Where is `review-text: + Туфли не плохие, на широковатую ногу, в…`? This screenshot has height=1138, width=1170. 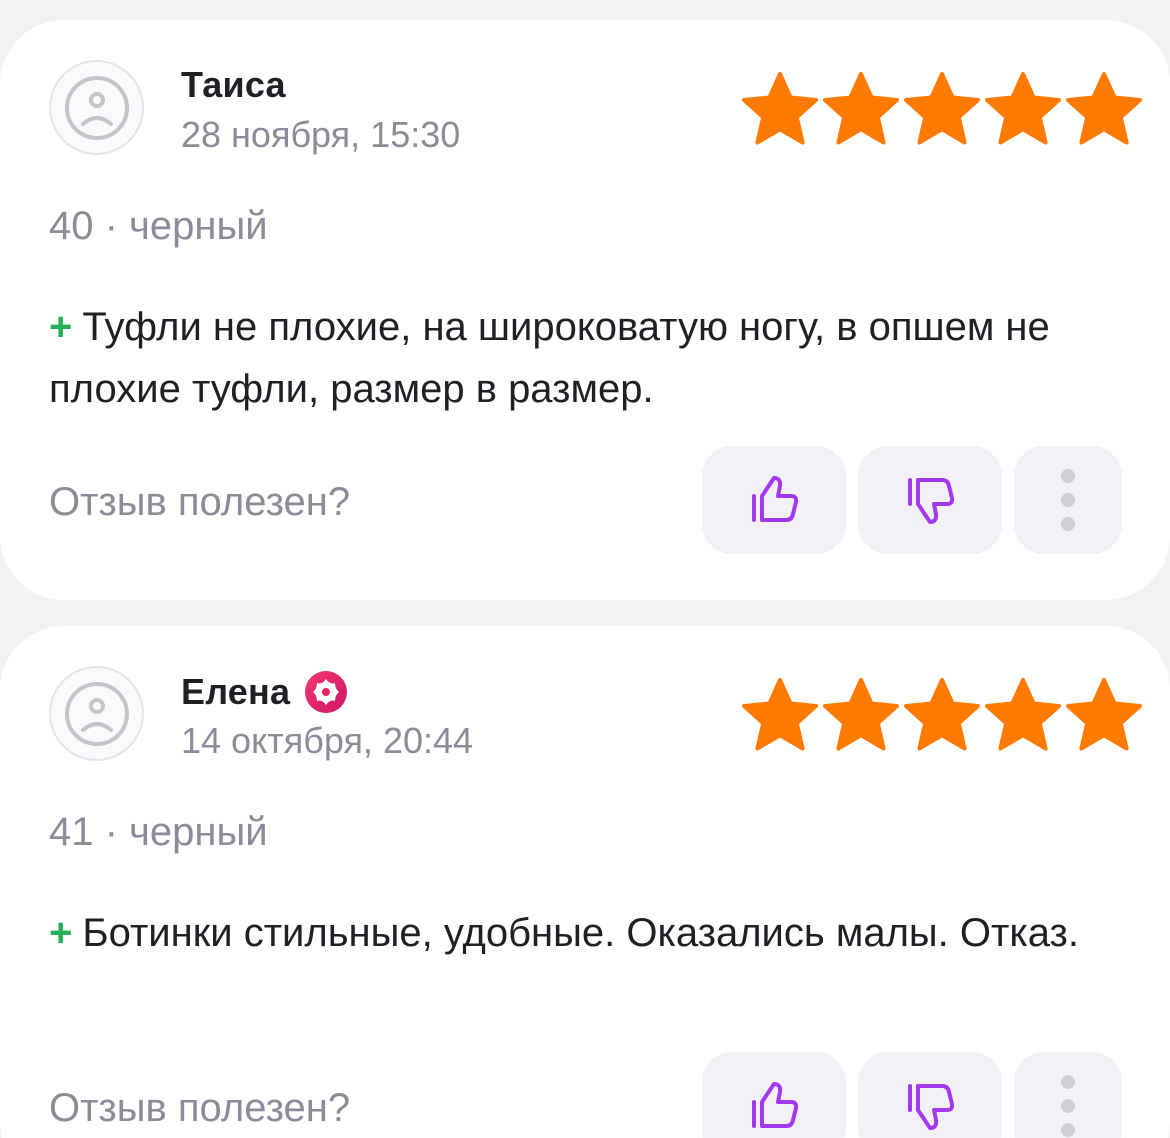 review-text: + Туфли не плохие, на широковатую ногу, в… is located at coordinates (589, 358).